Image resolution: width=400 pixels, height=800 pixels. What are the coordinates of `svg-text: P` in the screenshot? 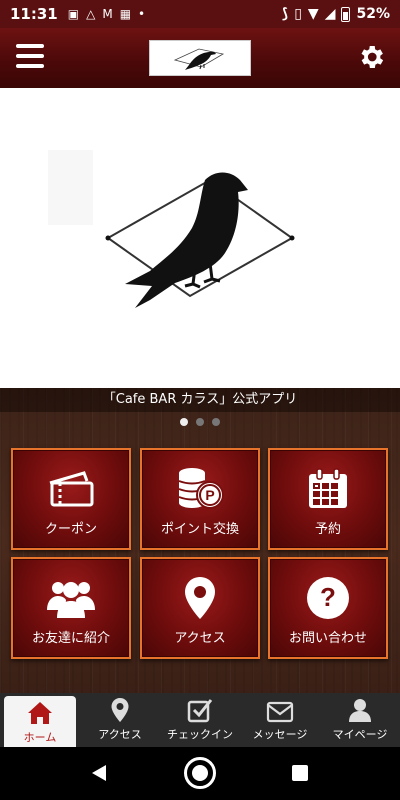 It's located at (209, 495).